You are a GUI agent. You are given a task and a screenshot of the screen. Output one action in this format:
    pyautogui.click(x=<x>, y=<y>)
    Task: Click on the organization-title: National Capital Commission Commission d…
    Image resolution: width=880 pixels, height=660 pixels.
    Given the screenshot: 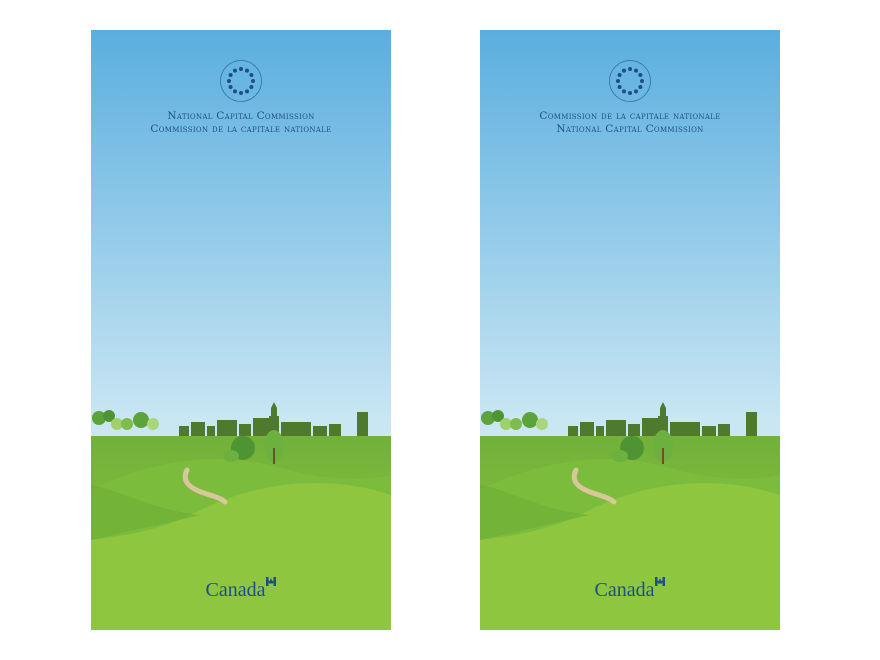 What is the action you would take?
    pyautogui.click(x=241, y=123)
    